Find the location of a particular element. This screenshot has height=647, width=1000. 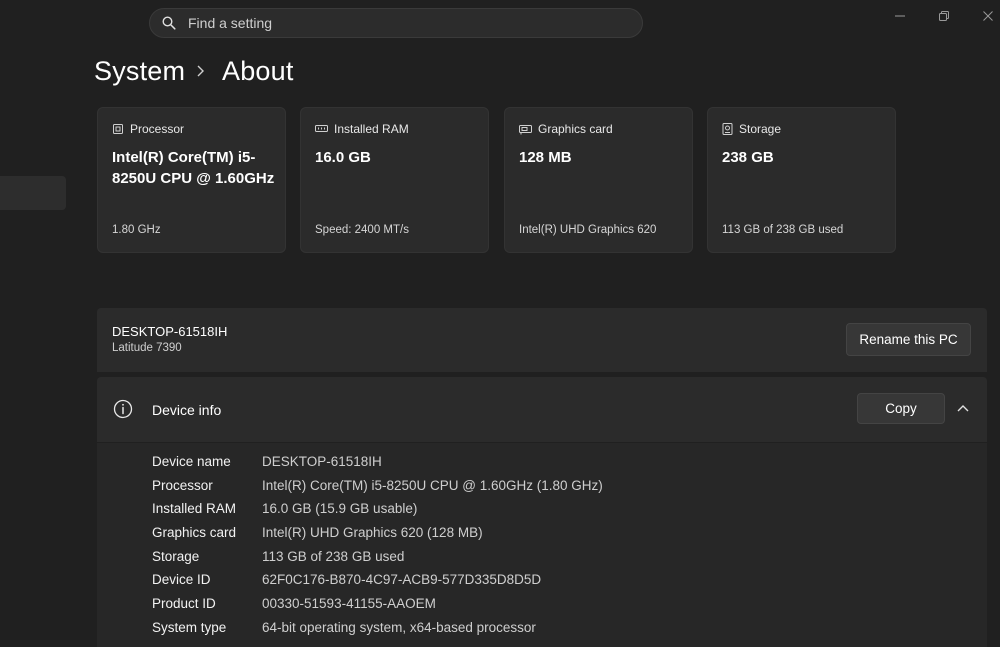

minimize-icon is located at coordinates (900, 16).